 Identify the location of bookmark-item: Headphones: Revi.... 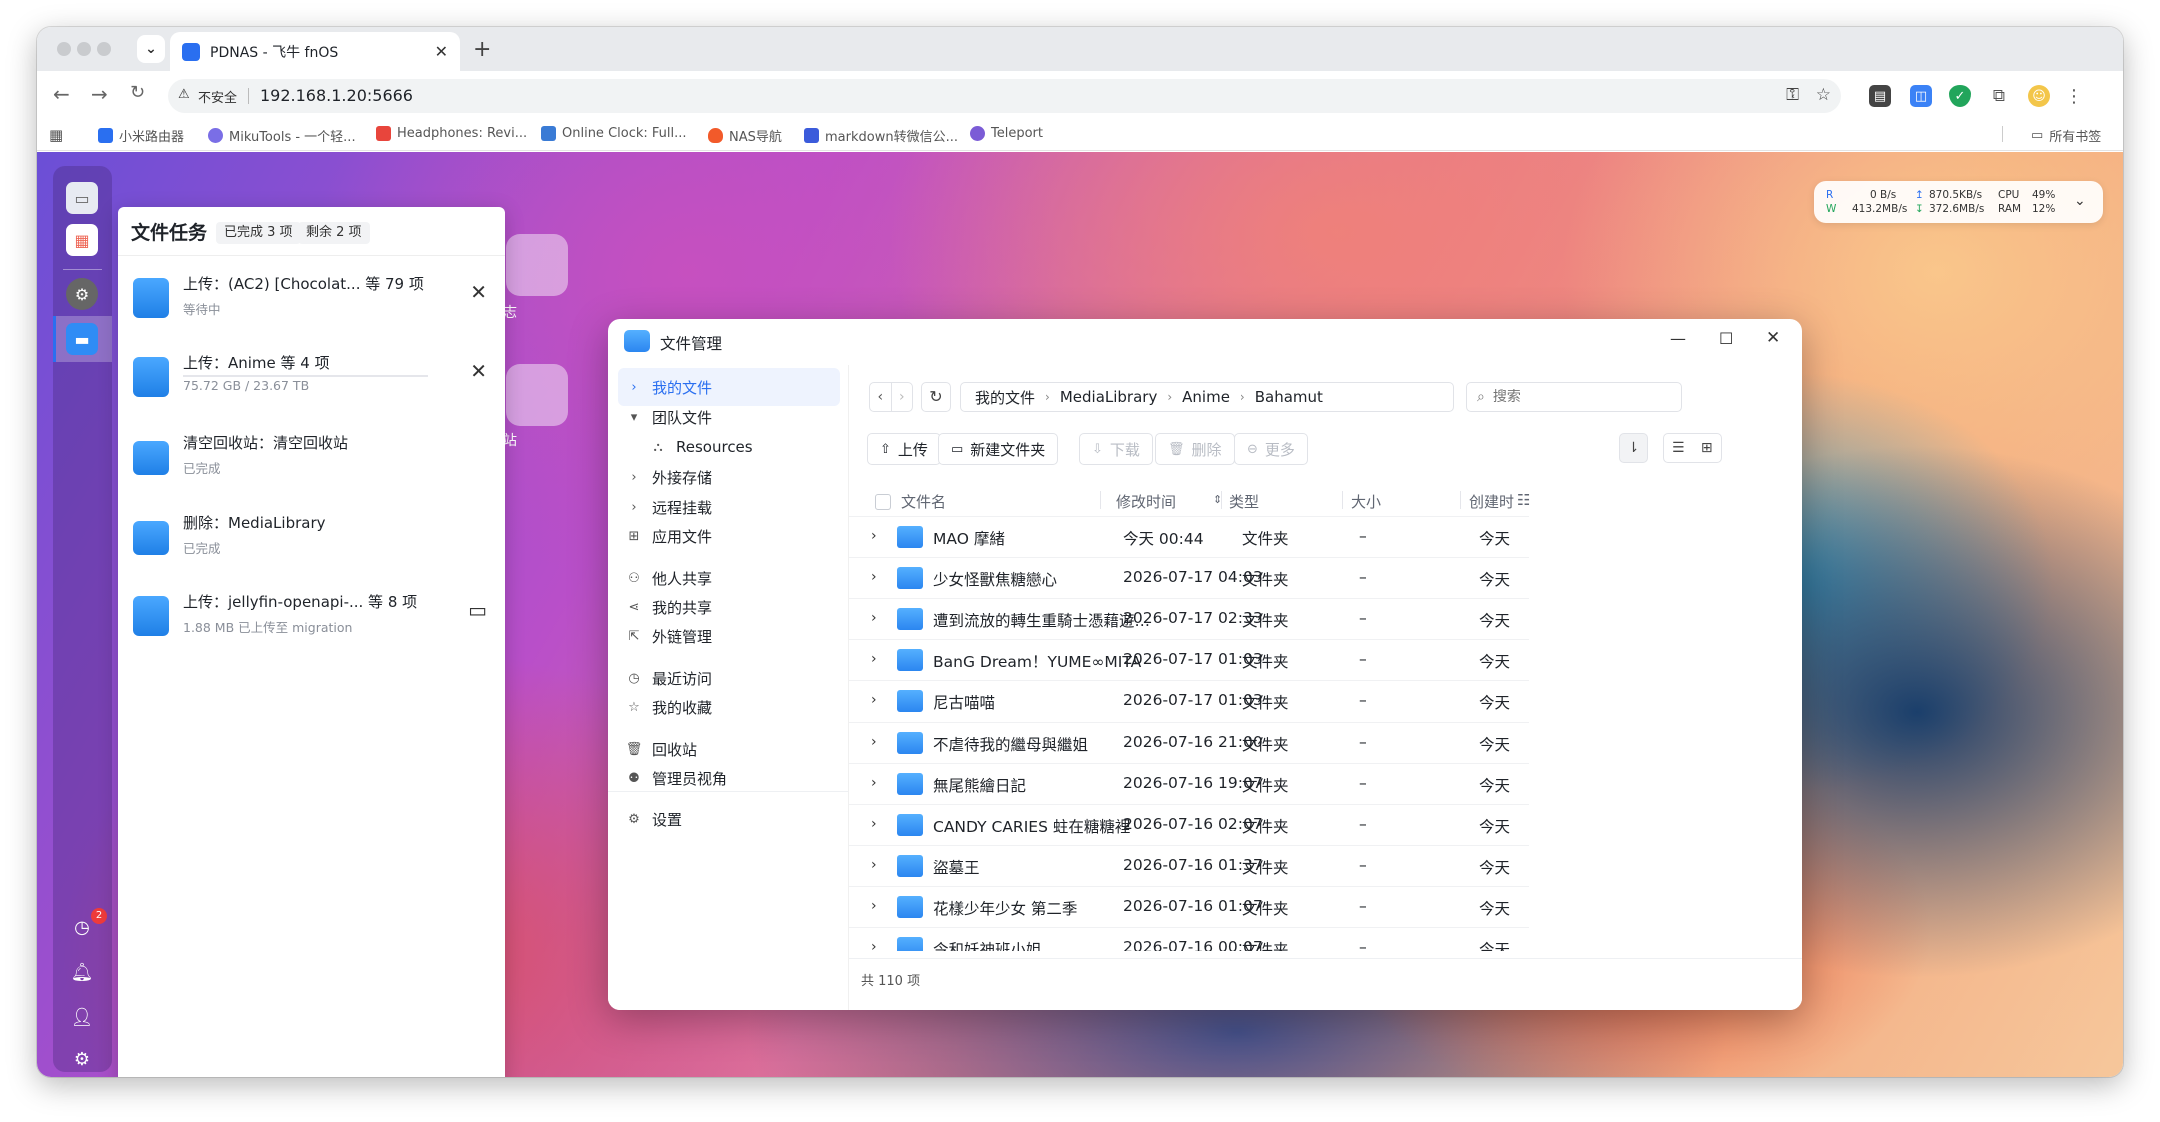
(451, 133).